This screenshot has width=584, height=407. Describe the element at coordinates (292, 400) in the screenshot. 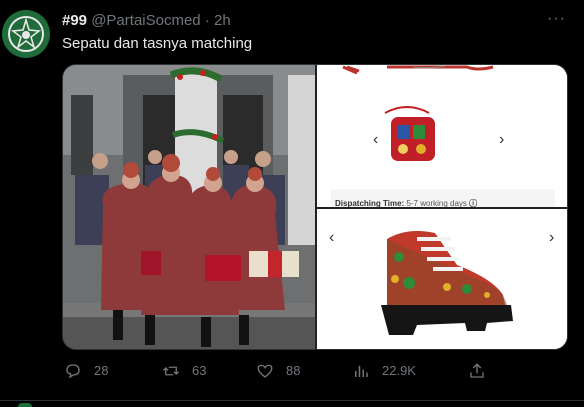

I see `tweet-divider` at that location.